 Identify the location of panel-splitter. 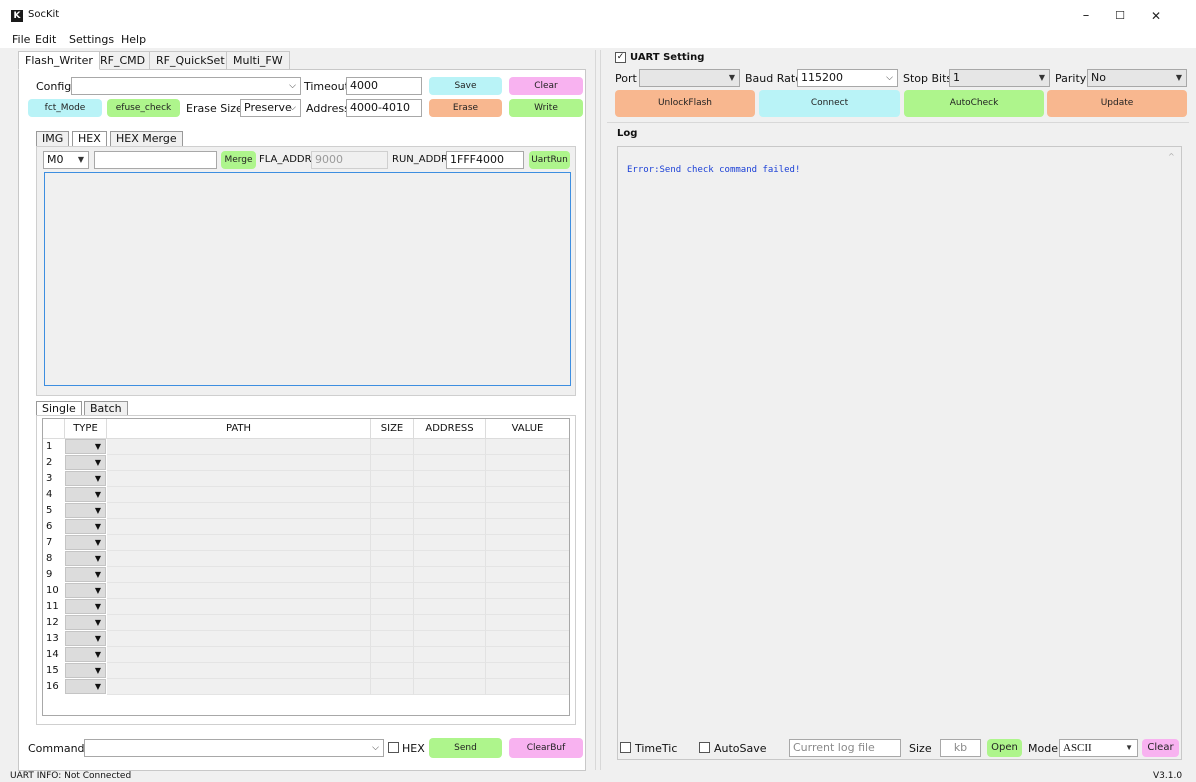
(595, 410).